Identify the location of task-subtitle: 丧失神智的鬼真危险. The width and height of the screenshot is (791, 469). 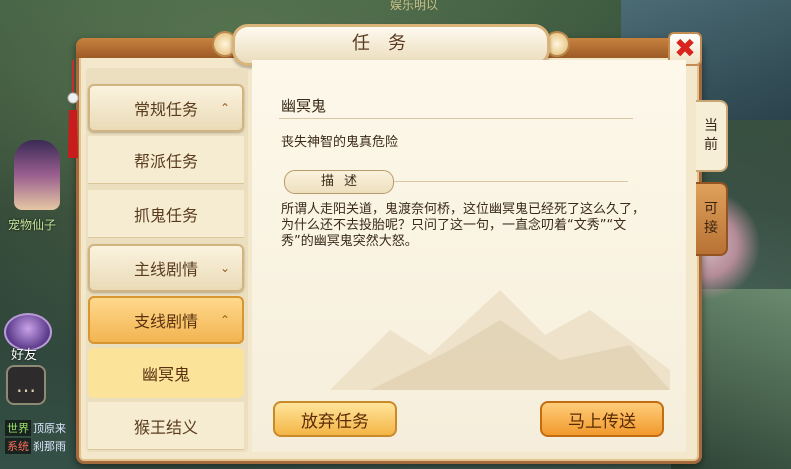
(340, 142).